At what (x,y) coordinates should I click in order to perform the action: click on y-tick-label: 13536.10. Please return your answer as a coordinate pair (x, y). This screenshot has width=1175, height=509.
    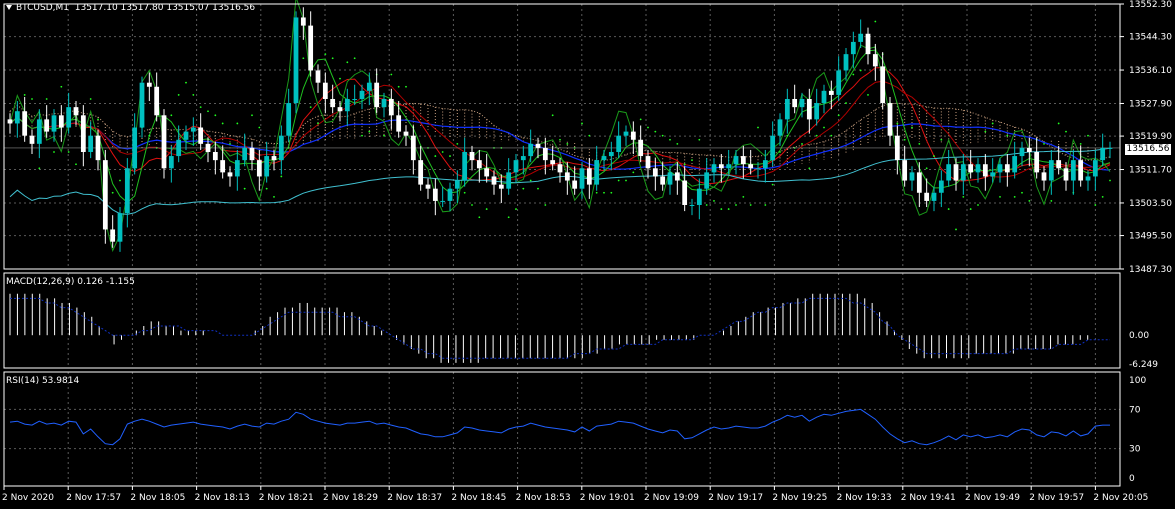
    Looking at the image, I should click on (1150, 71).